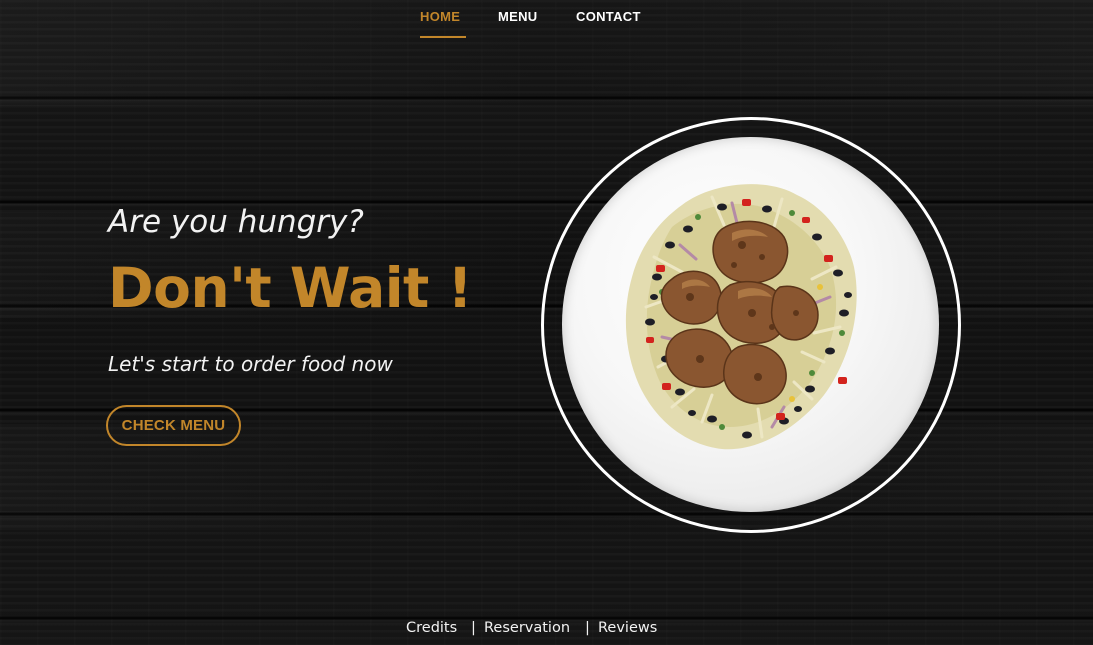  Describe the element at coordinates (173, 425) in the screenshot. I see `check-menu-button: CHECK MENU` at that location.